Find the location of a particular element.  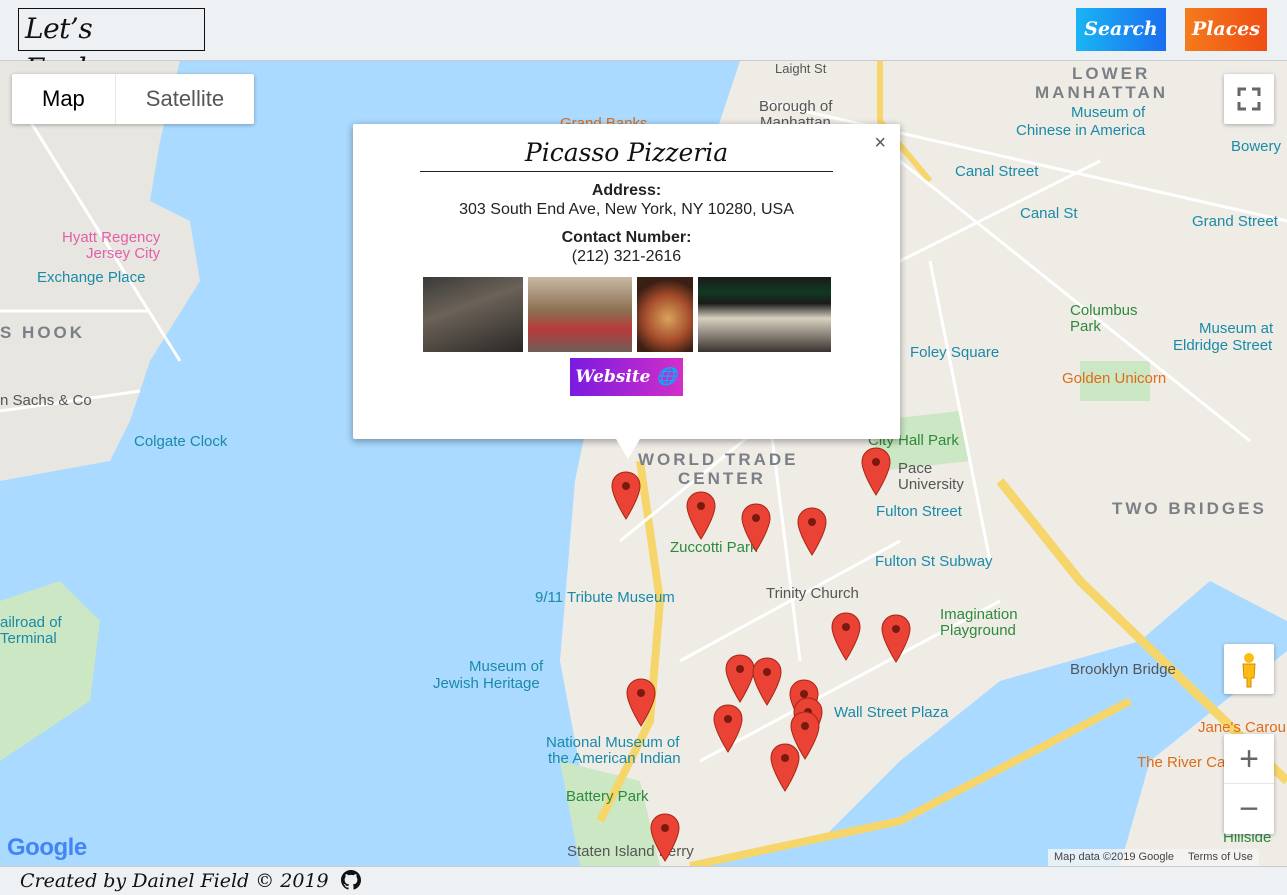

terms-of-use-link: Terms of Use is located at coordinates (1220, 857).